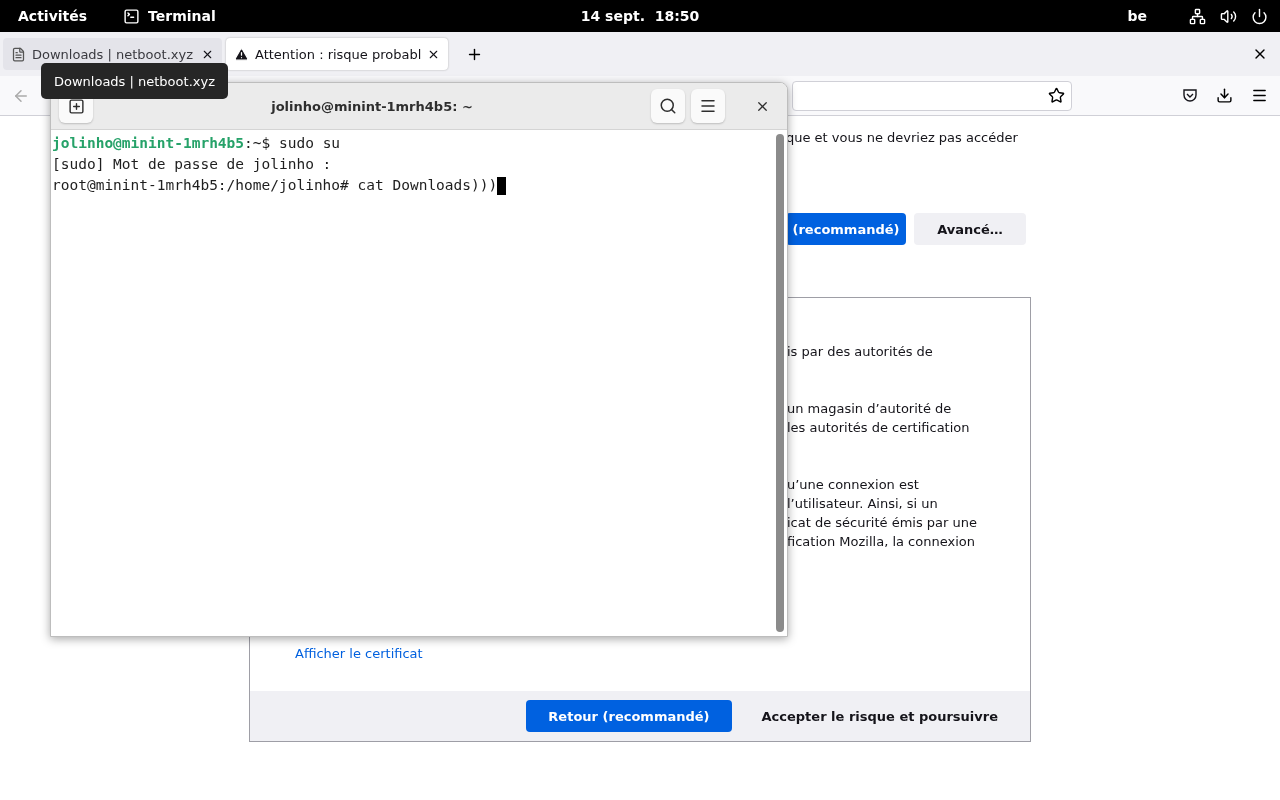 The height and width of the screenshot is (800, 1280). What do you see at coordinates (881, 542) in the screenshot?
I see `details-text: fication Mozilla, la connexion` at bounding box center [881, 542].